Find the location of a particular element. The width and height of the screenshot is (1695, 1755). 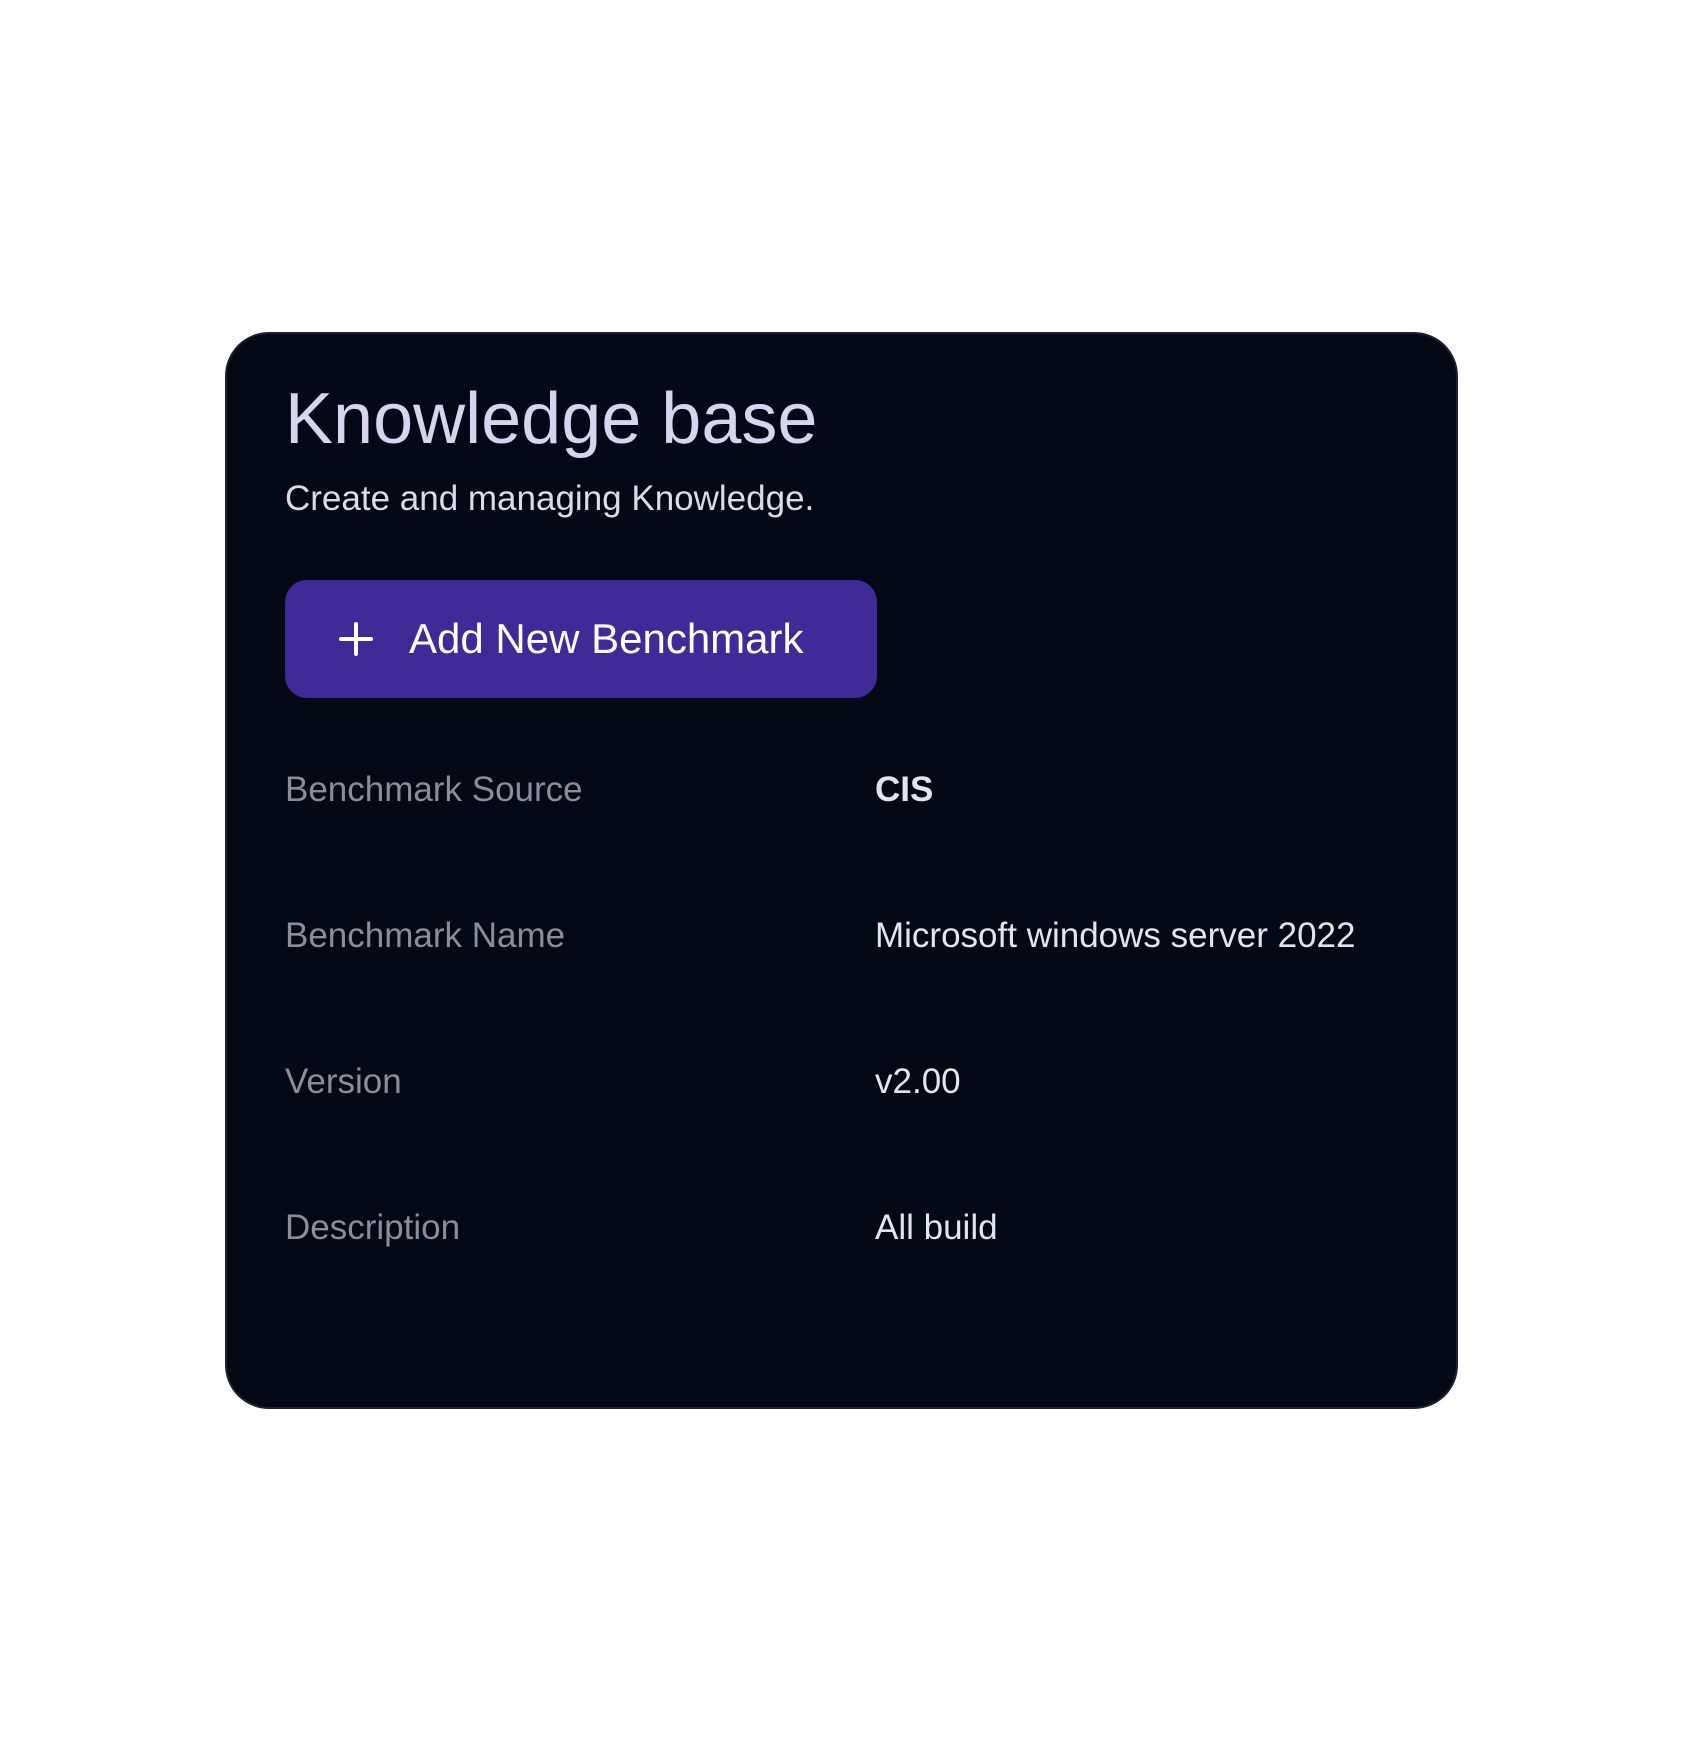

version-label: Version is located at coordinates (343, 1081).